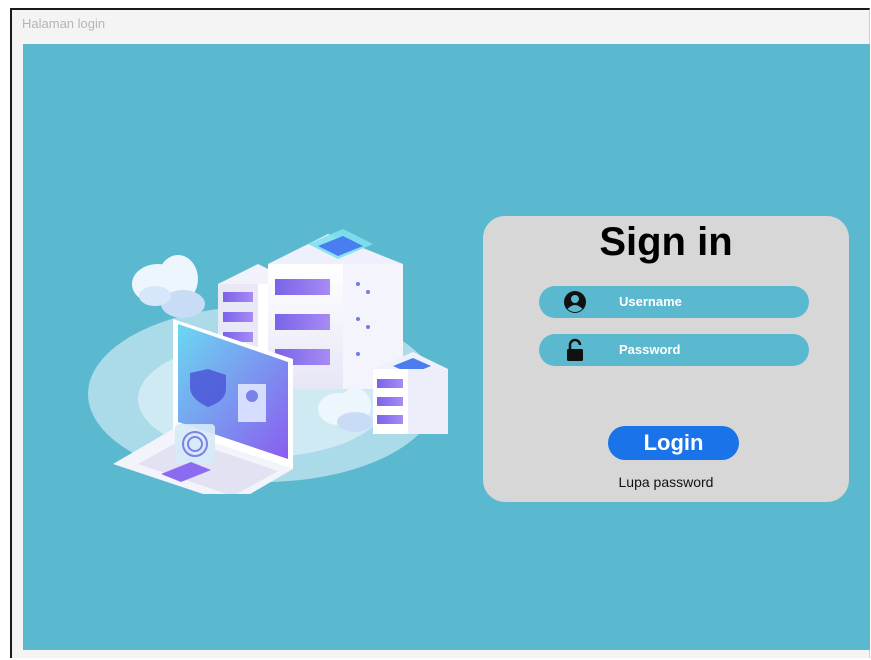  I want to click on username-label: Username, so click(650, 301).